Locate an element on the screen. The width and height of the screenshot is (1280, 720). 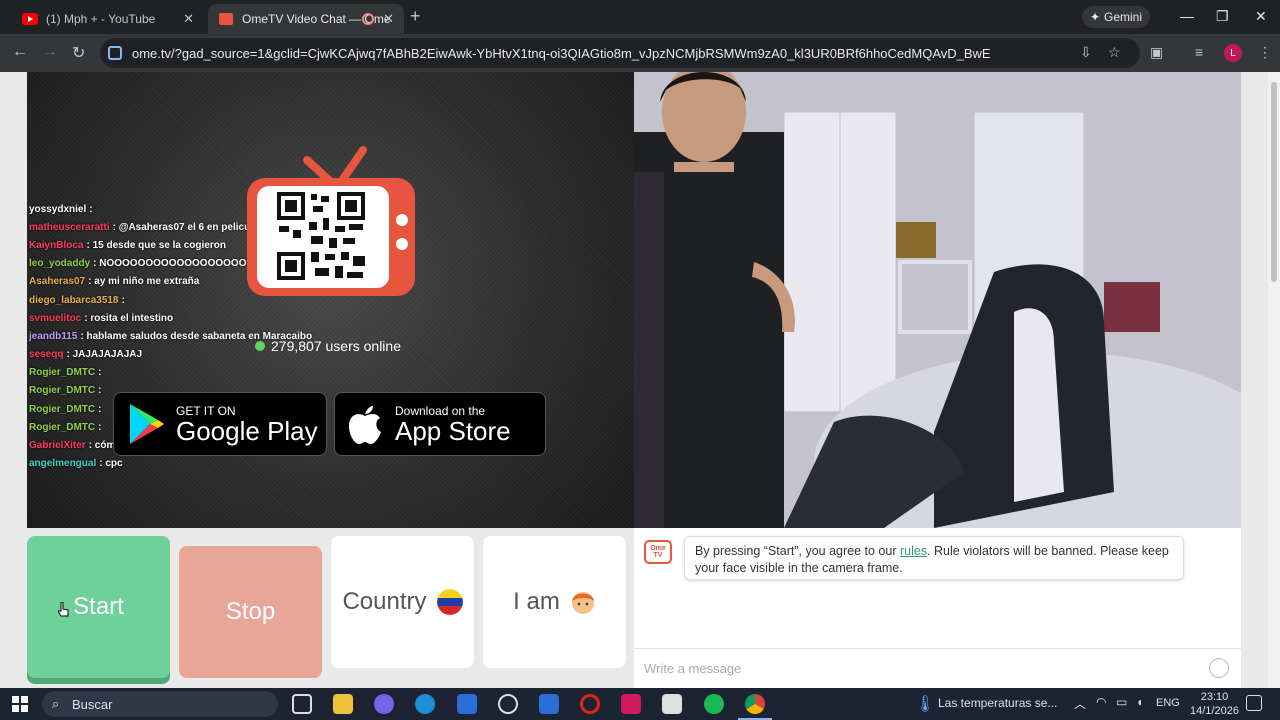
gender-button: I am is located at coordinates (554, 602).